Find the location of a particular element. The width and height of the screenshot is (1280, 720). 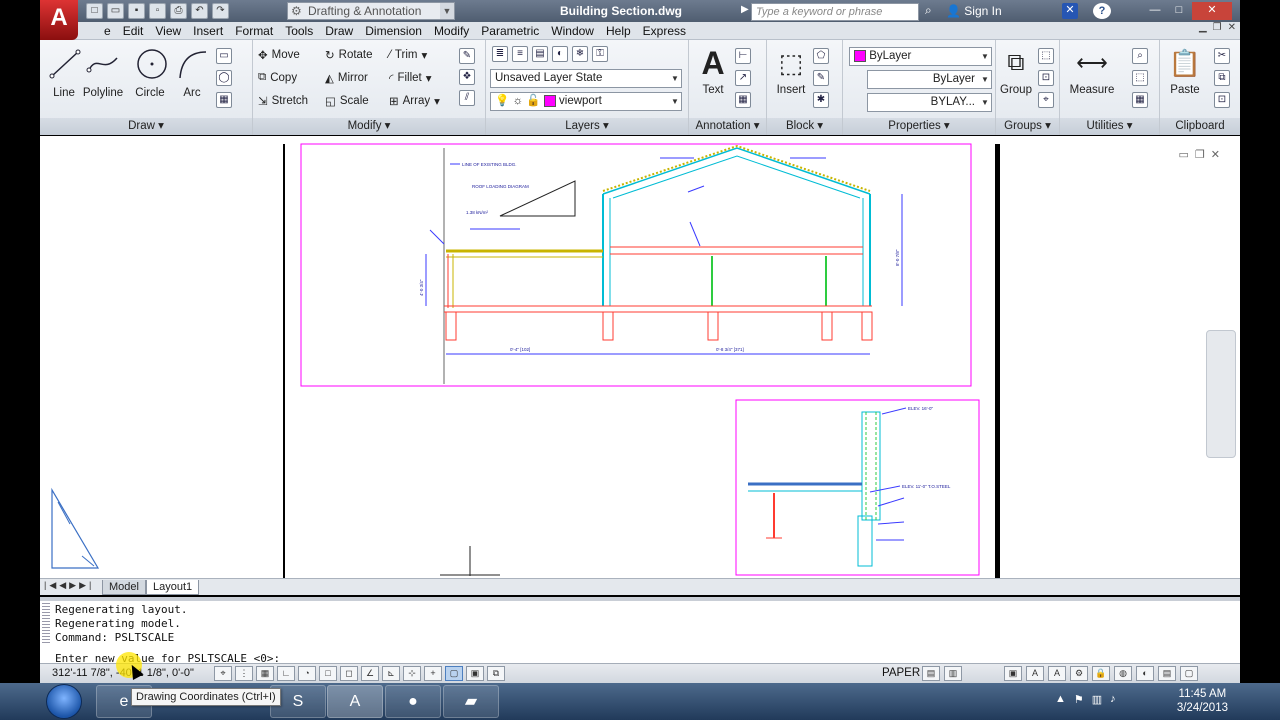

circle-tool: Circle is located at coordinates (150, 72).